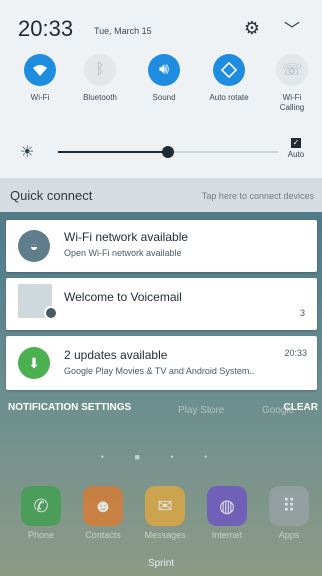 The height and width of the screenshot is (576, 322). What do you see at coordinates (292, 102) in the screenshot?
I see `tile-label: Wi-Fi Calling` at bounding box center [292, 102].